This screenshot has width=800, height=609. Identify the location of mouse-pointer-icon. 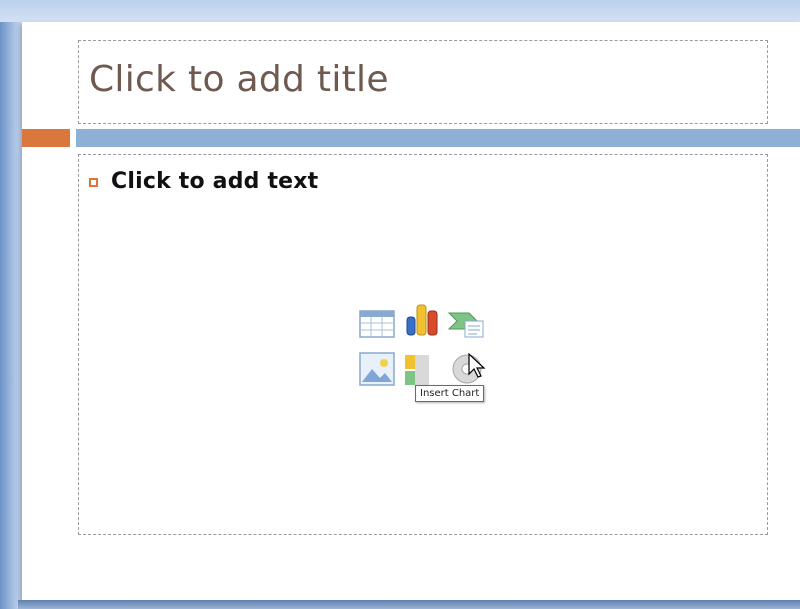
(477, 365).